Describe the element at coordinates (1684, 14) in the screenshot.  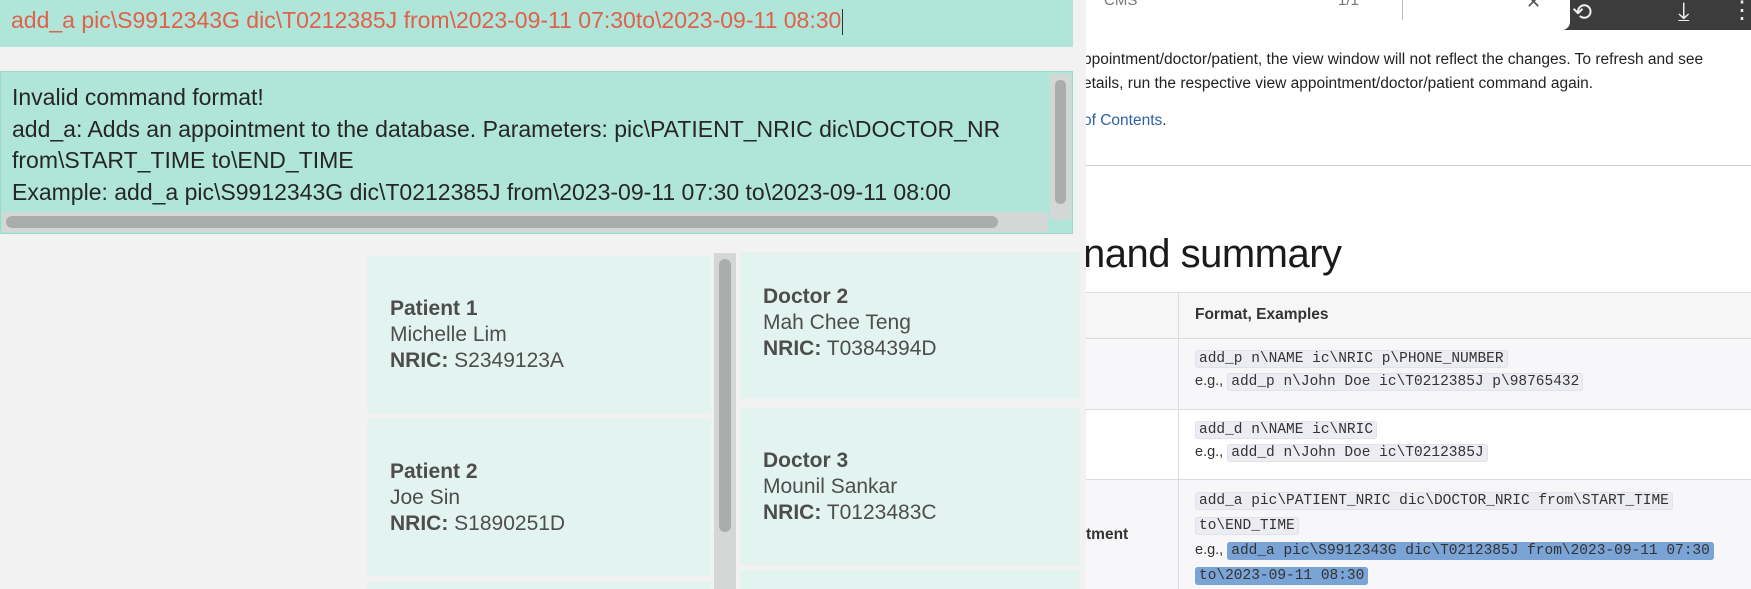
I see `download-icon: ⤓` at that location.